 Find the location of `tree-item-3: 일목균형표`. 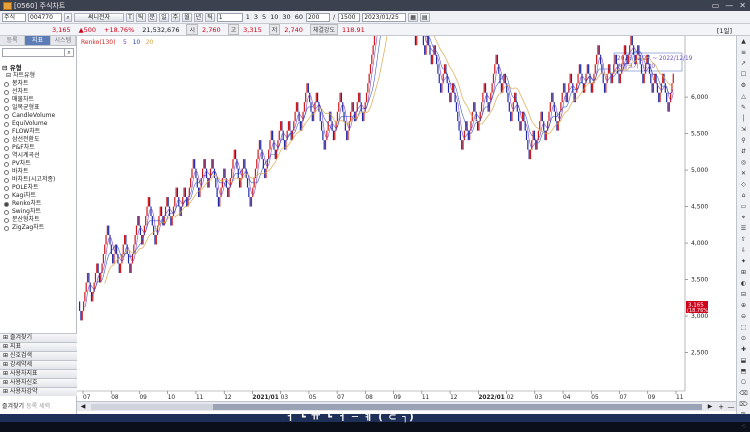

tree-item-3: 일목균형표 is located at coordinates (38, 108).